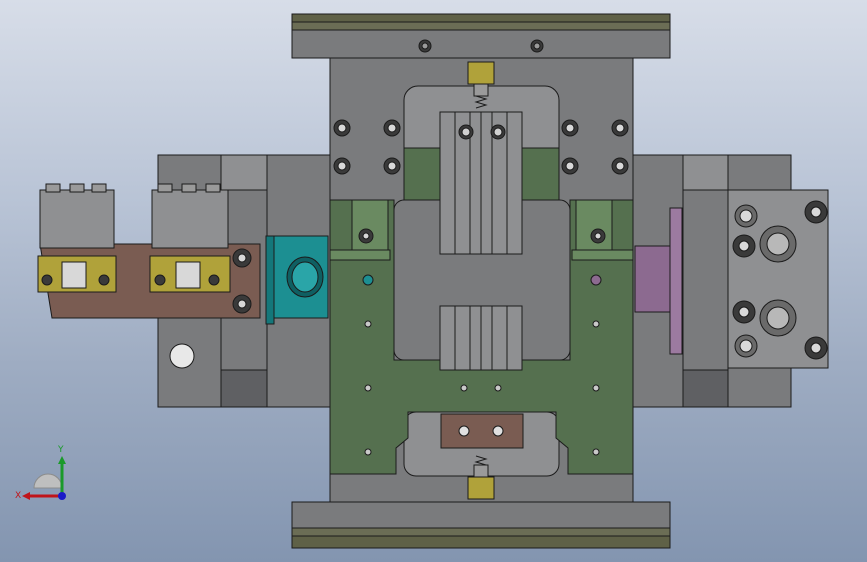 The height and width of the screenshot is (562, 867). I want to click on x-axis-label: X, so click(18, 496).